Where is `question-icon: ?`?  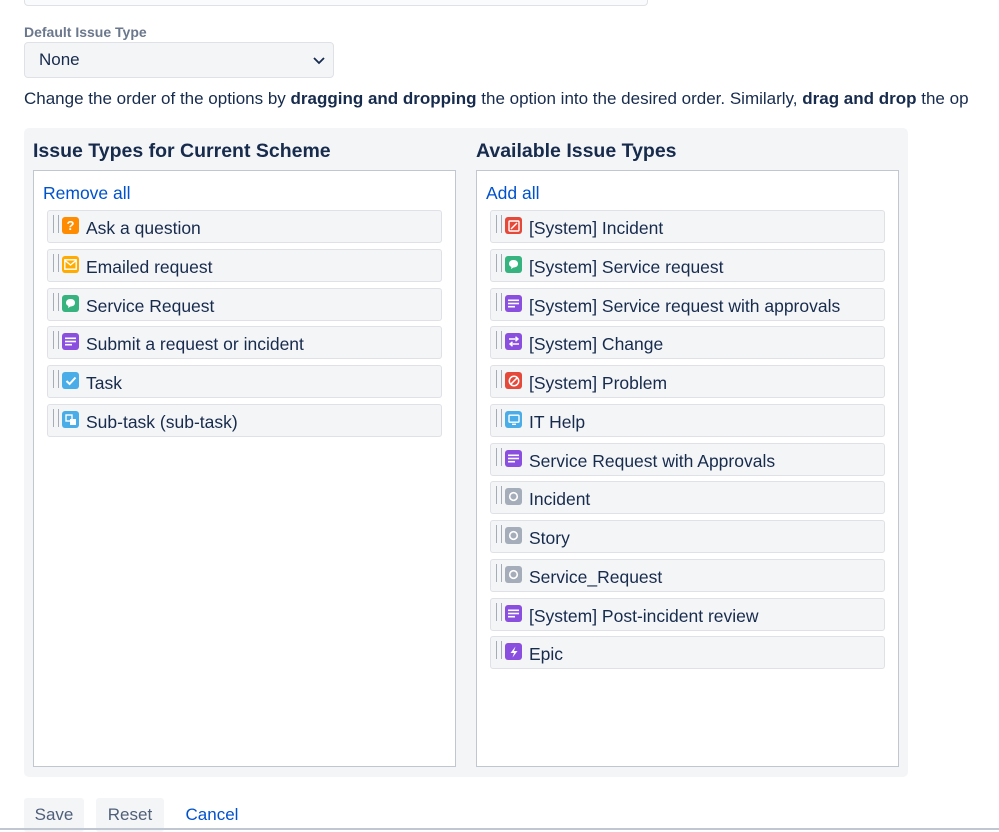
question-icon: ? is located at coordinates (70, 225).